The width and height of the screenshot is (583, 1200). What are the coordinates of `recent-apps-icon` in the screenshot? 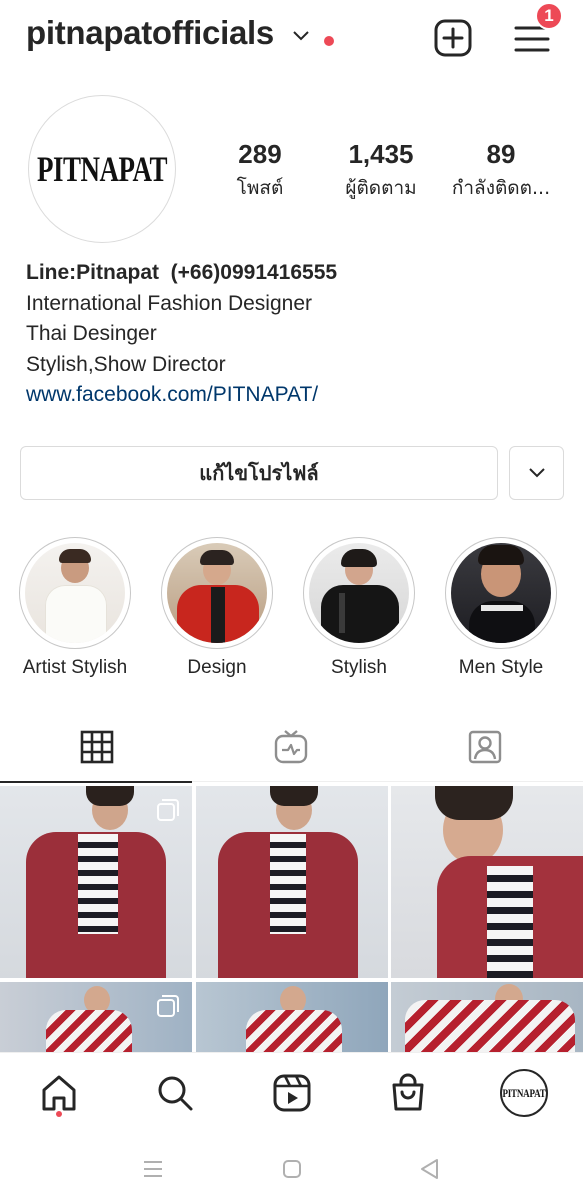 It's located at (153, 1169).